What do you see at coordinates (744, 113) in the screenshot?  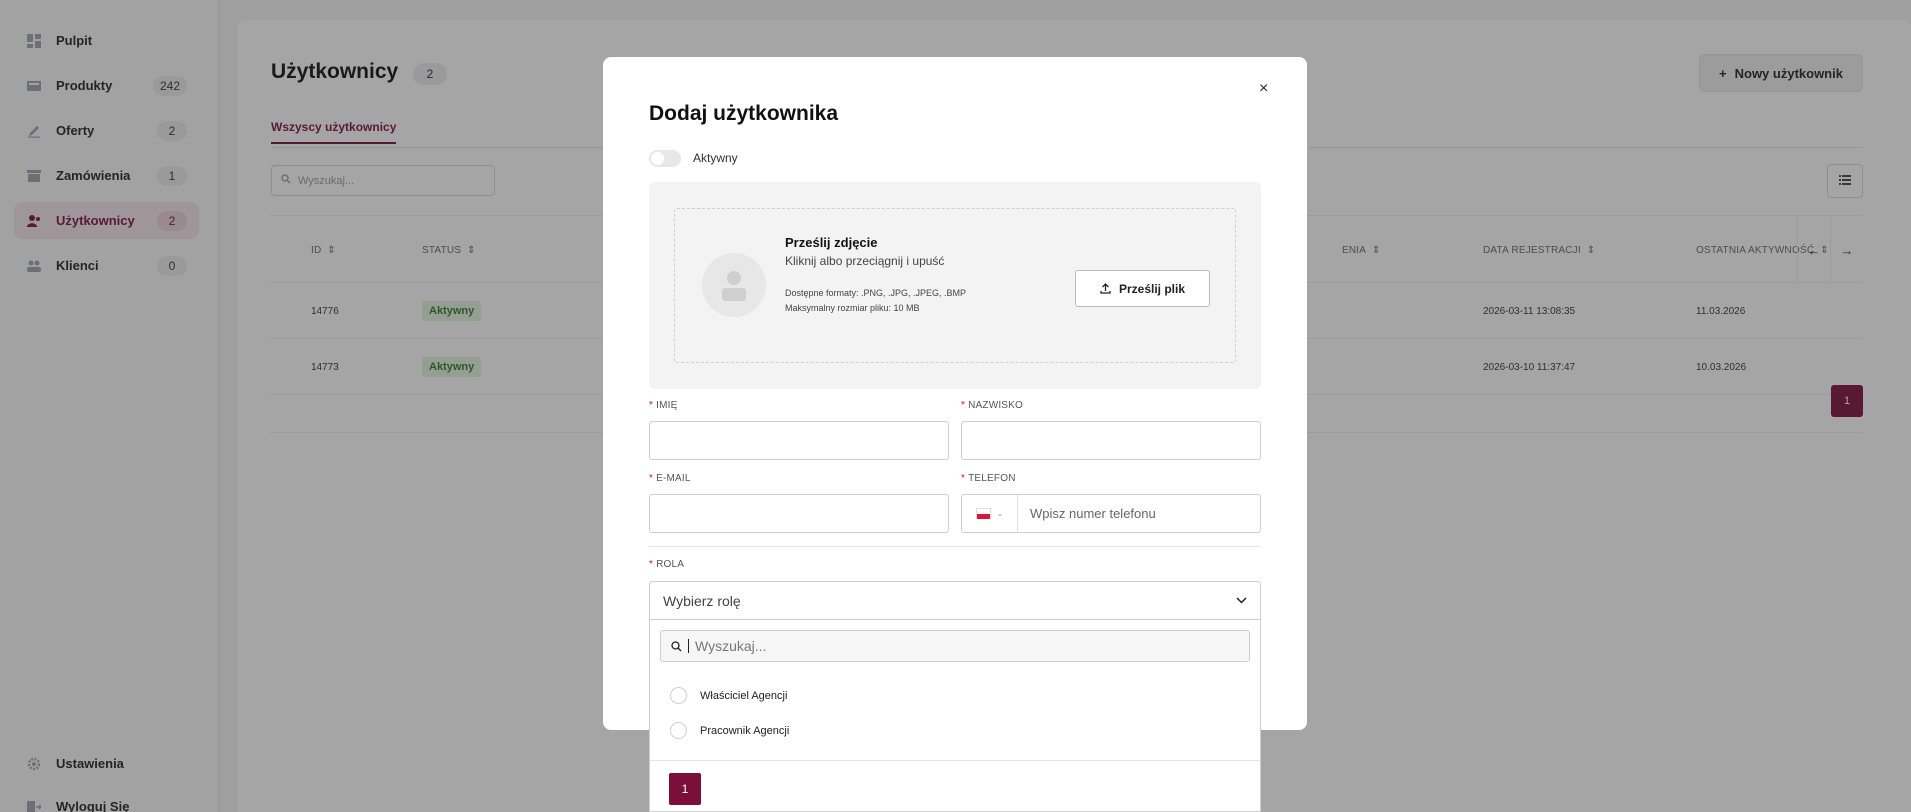 I see `modal-title: Dodaj użytkownika` at bounding box center [744, 113].